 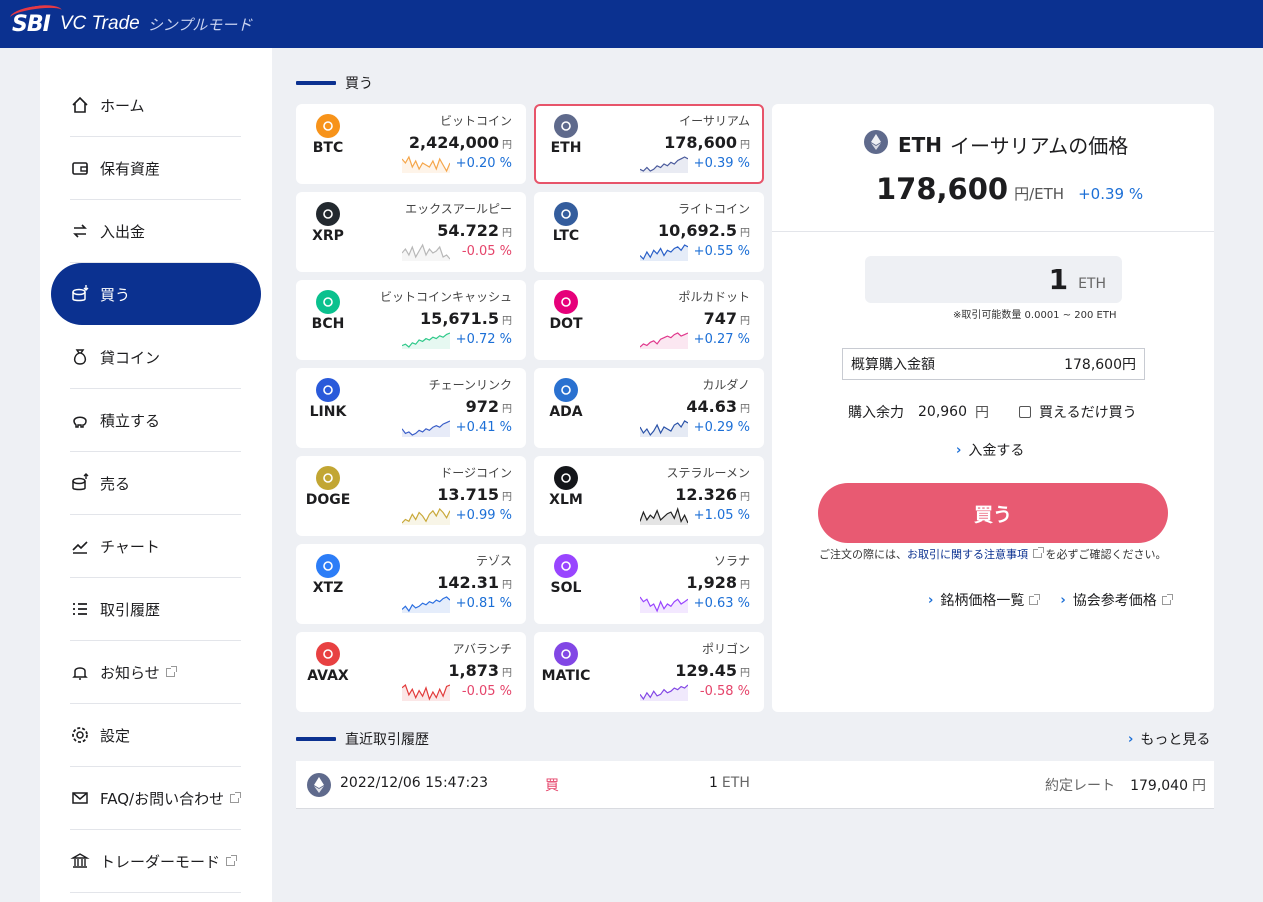 I want to click on xrp-icon, so click(x=328, y=214).